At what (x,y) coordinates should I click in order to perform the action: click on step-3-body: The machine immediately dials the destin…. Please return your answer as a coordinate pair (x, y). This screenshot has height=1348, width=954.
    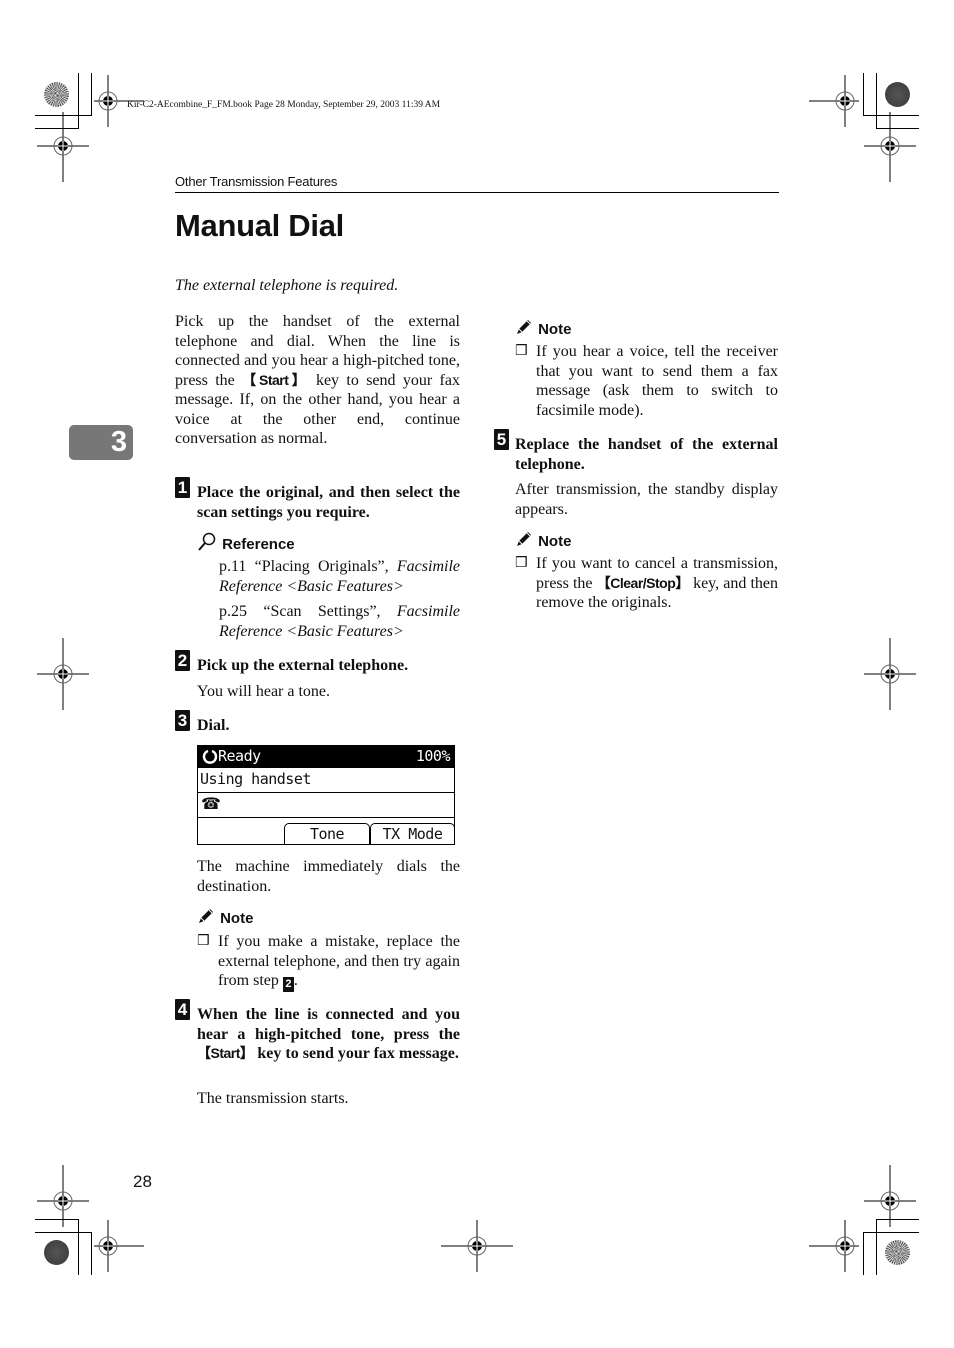
    Looking at the image, I should click on (328, 876).